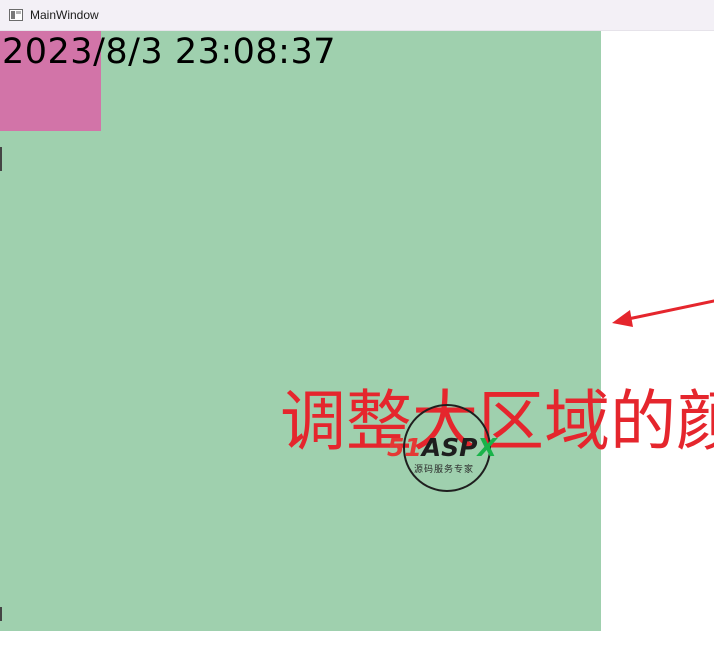  I want to click on datetime-text: 2023/8/3 23:08:37, so click(169, 52).